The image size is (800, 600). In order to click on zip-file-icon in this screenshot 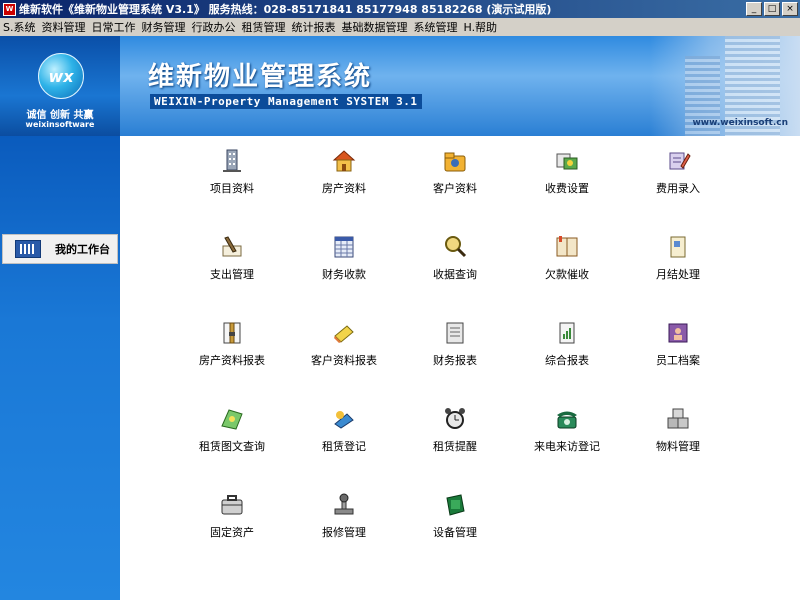, I will do `click(232, 333)`.